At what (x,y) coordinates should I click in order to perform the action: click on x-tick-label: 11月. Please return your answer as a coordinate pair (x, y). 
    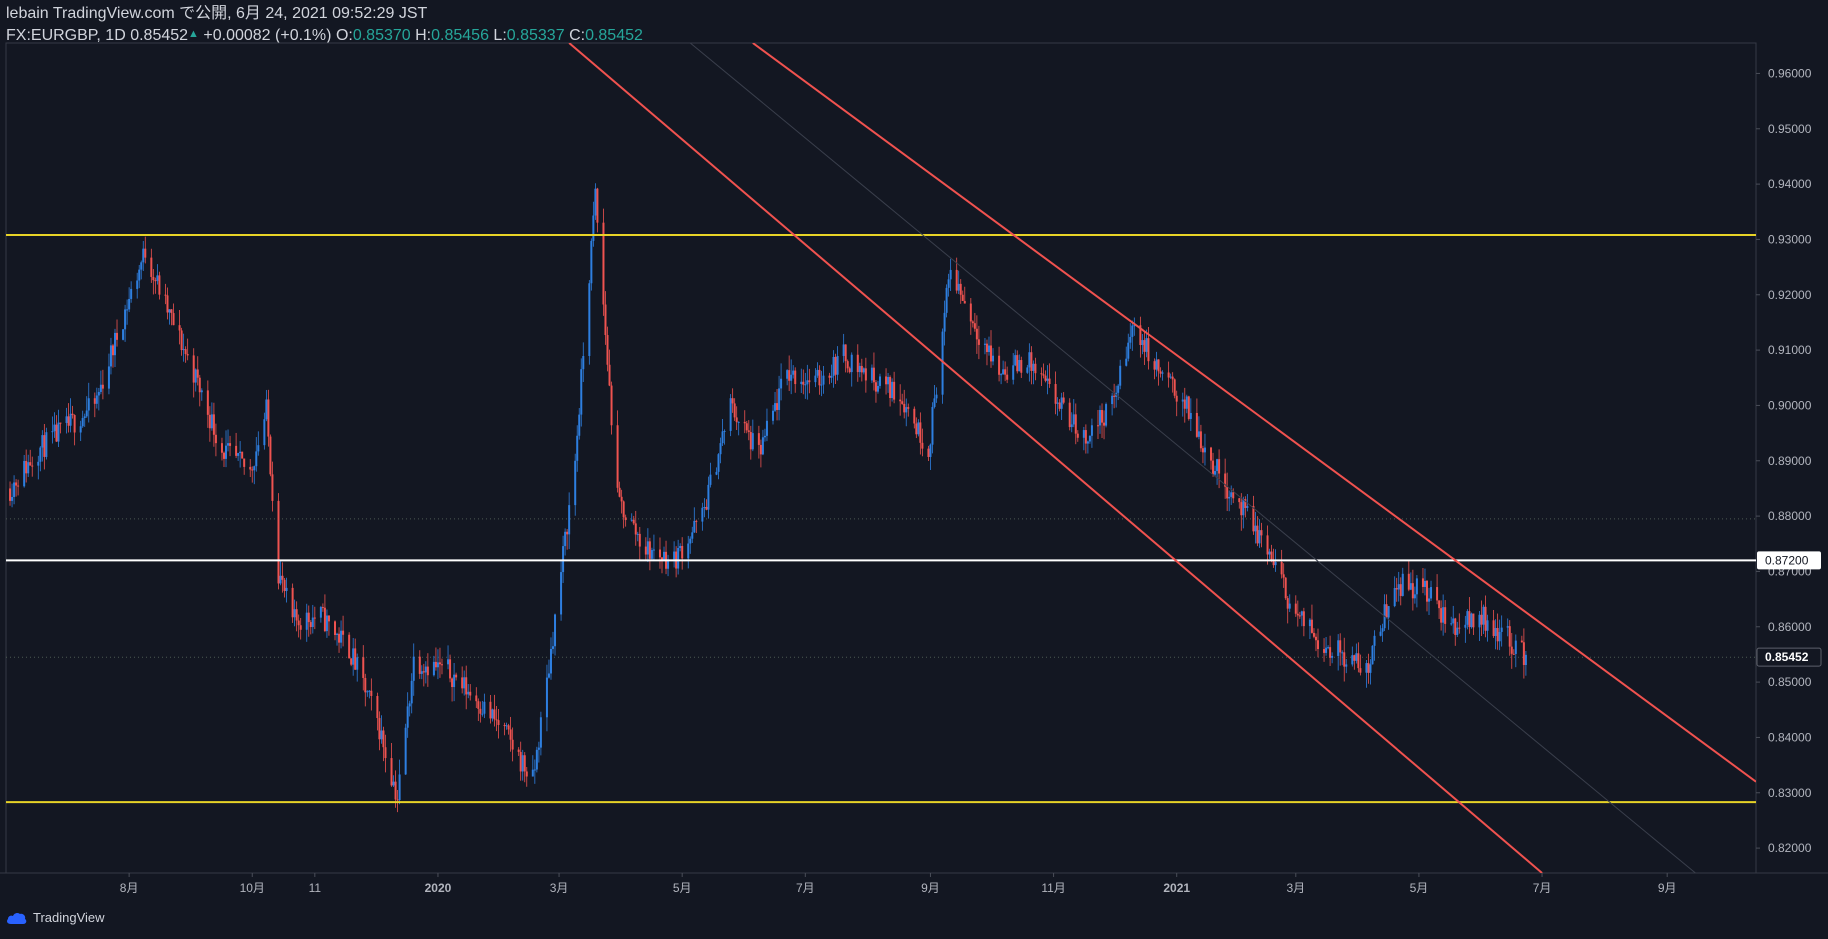
    Looking at the image, I should click on (1053, 888).